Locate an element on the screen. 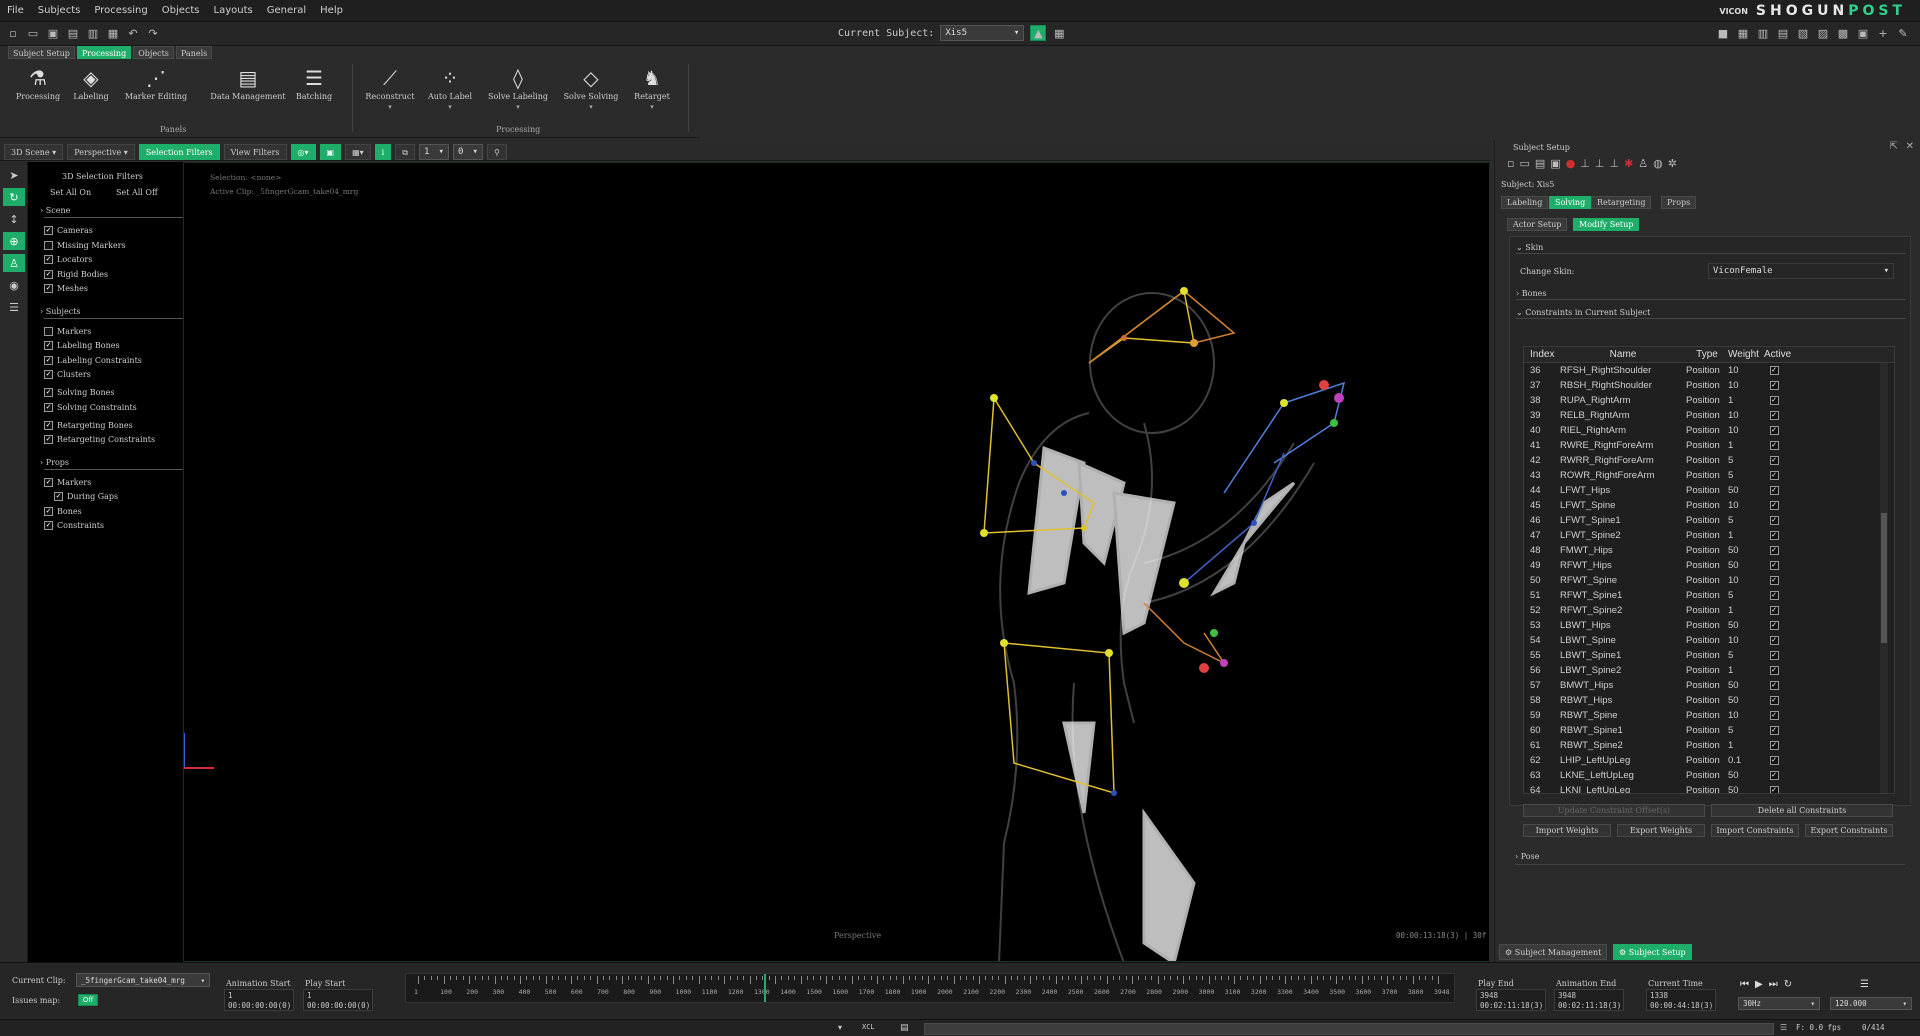  undo-icon: ↶ is located at coordinates (133, 33).